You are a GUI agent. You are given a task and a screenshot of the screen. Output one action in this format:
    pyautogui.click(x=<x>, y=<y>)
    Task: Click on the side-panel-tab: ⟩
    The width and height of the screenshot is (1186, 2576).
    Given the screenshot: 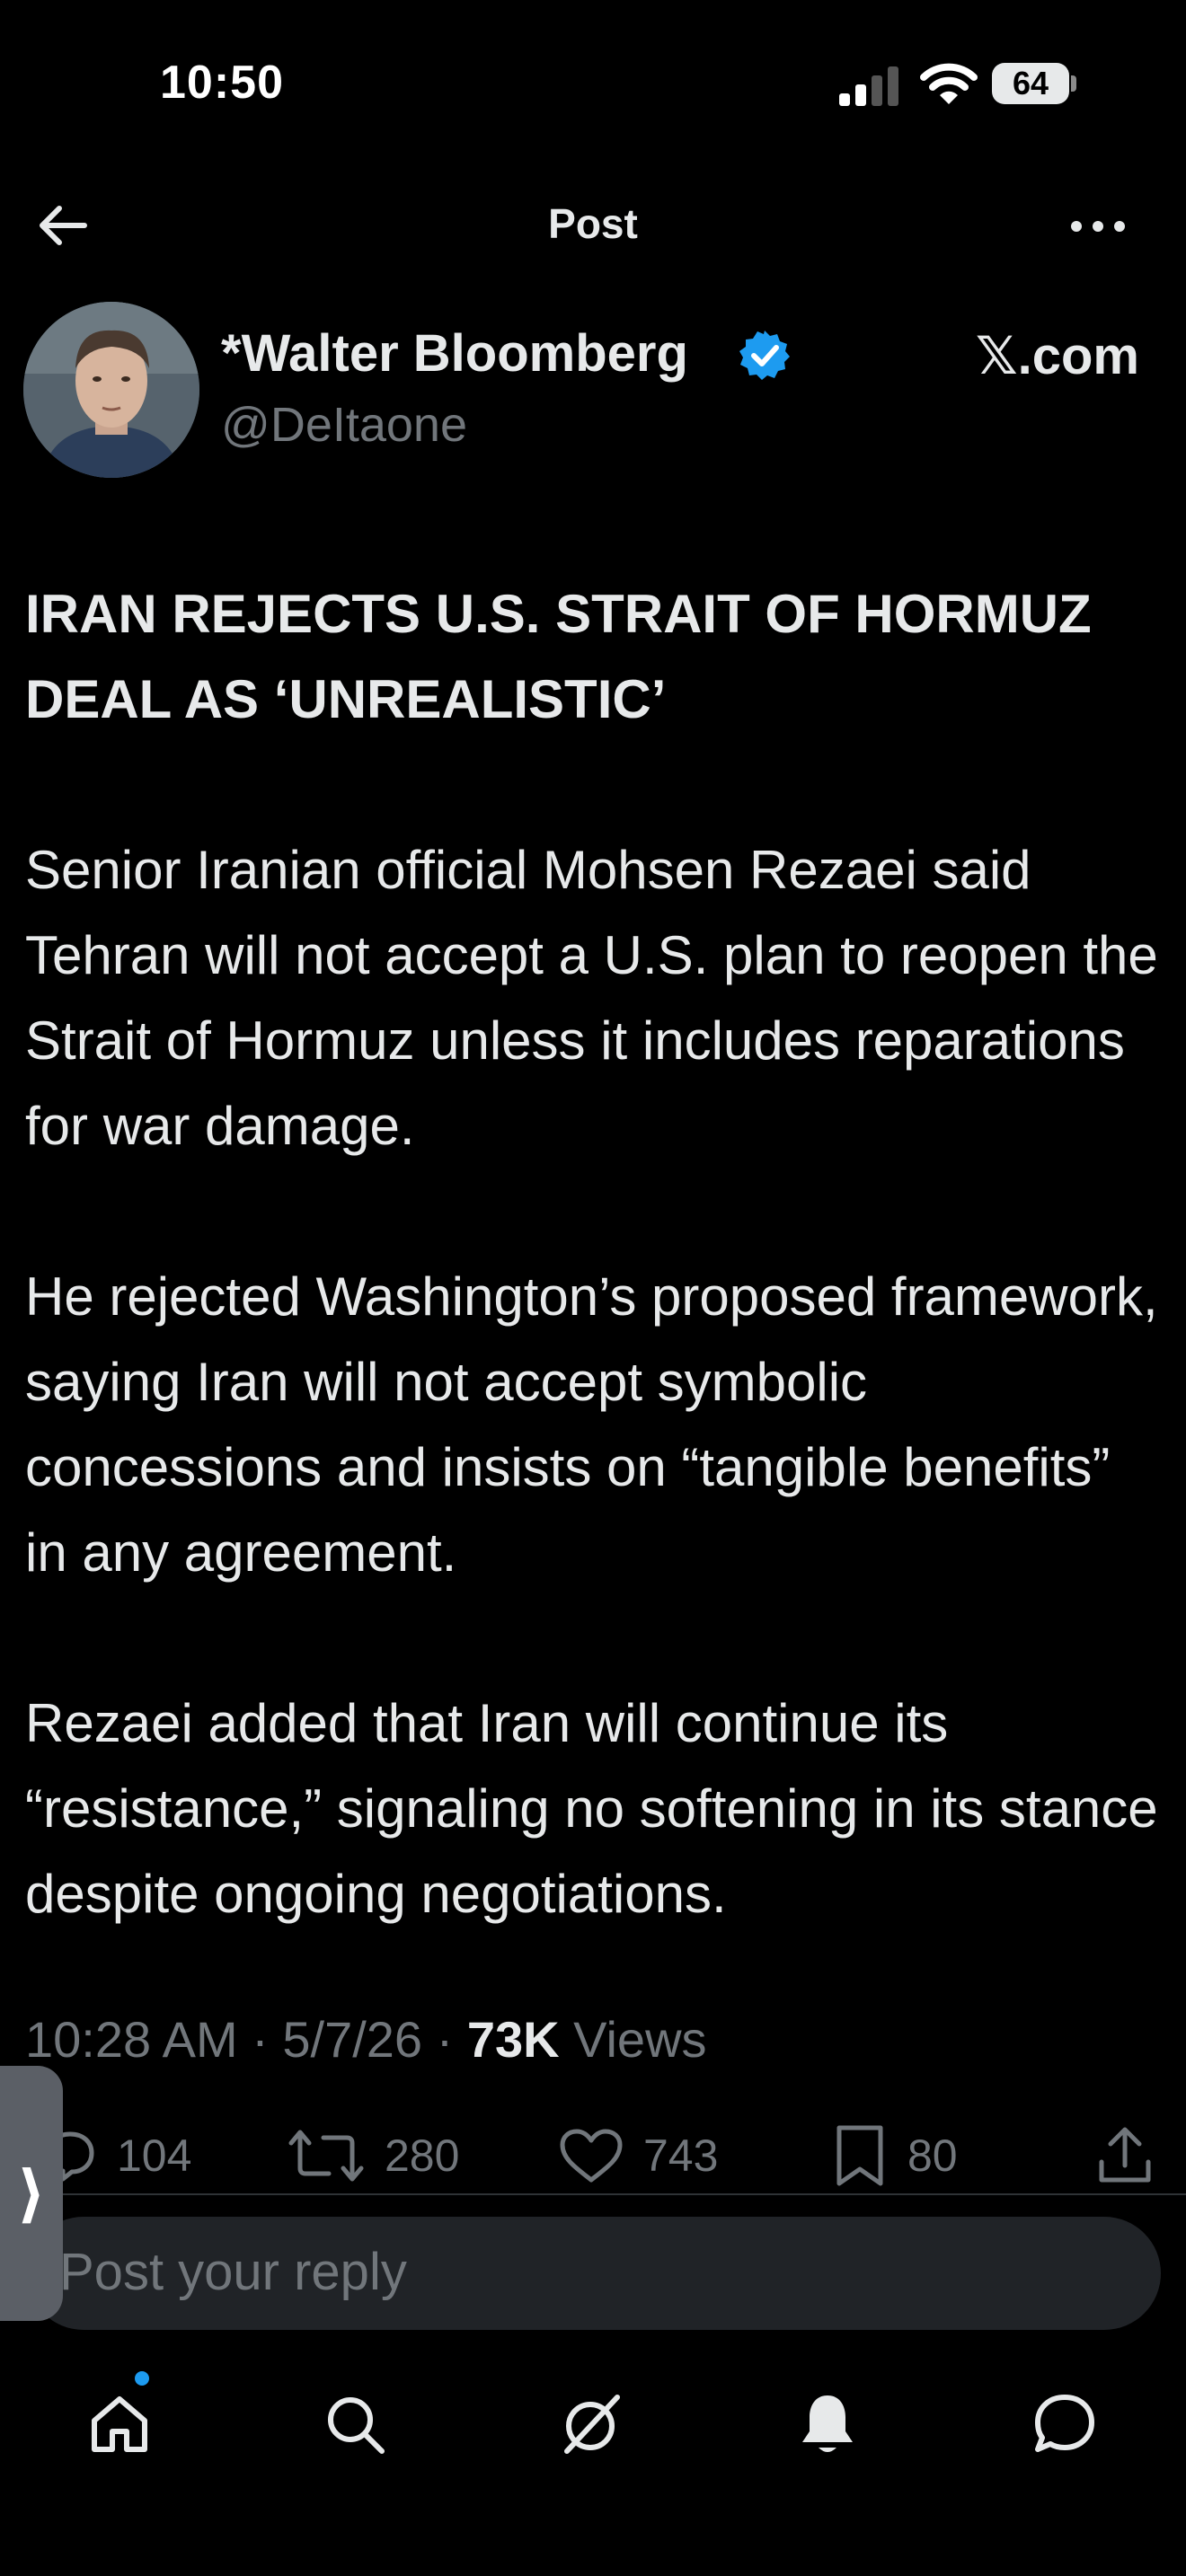 What is the action you would take?
    pyautogui.click(x=31, y=2193)
    